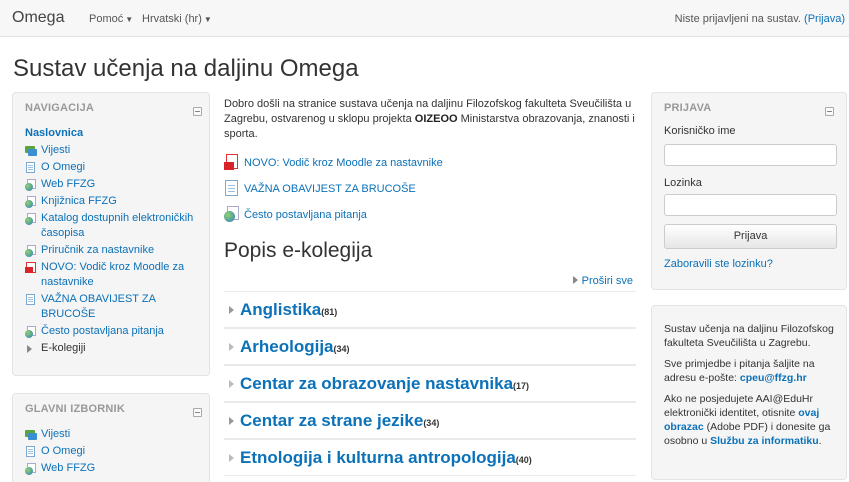 The width and height of the screenshot is (849, 482). I want to click on password-input, so click(750, 205).